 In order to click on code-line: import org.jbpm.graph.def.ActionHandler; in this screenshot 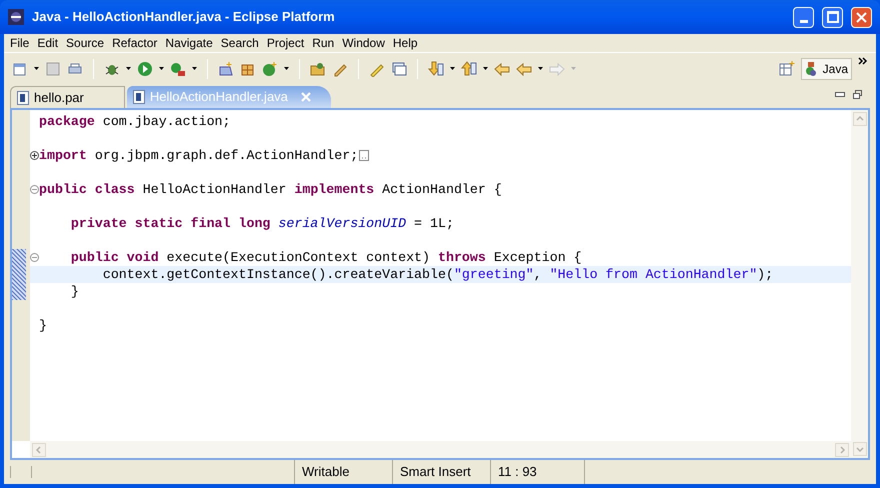, I will do `click(198, 155)`.